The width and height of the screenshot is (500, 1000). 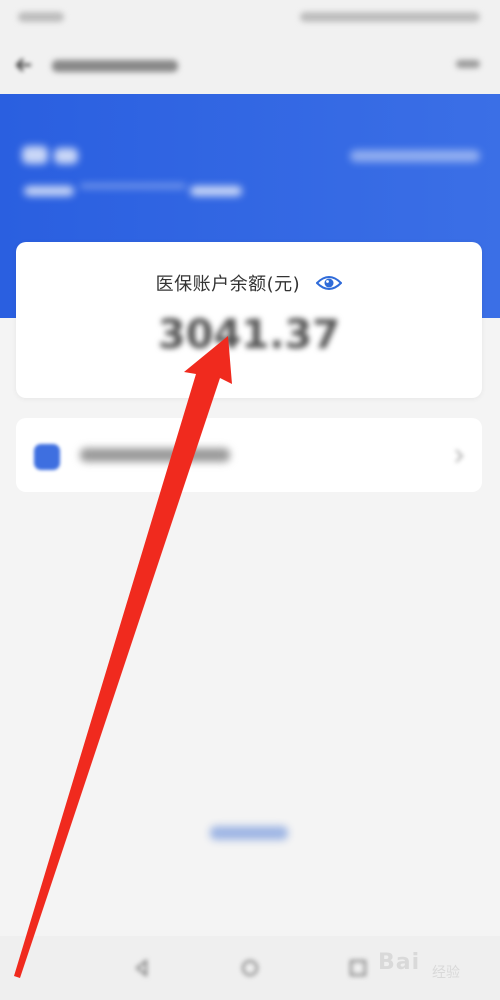 I want to click on baidu-watermark: Bai 经验, so click(x=437, y=964).